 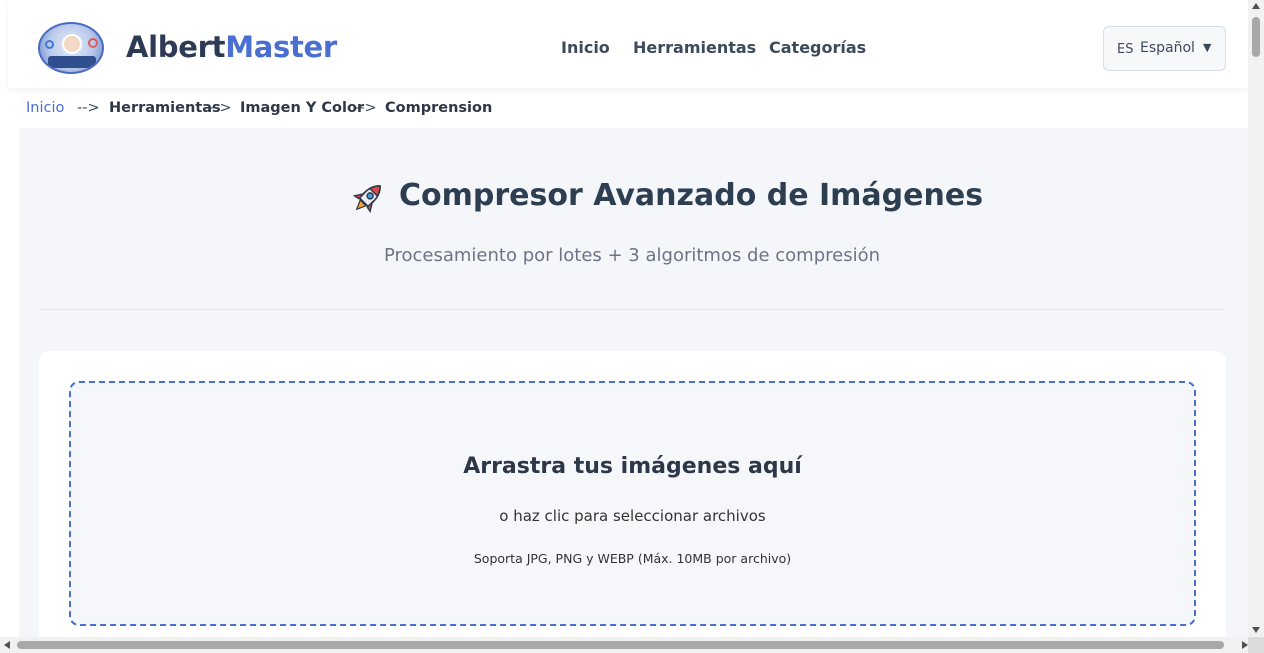 What do you see at coordinates (585, 47) in the screenshot?
I see `nav-inicio: Inicio` at bounding box center [585, 47].